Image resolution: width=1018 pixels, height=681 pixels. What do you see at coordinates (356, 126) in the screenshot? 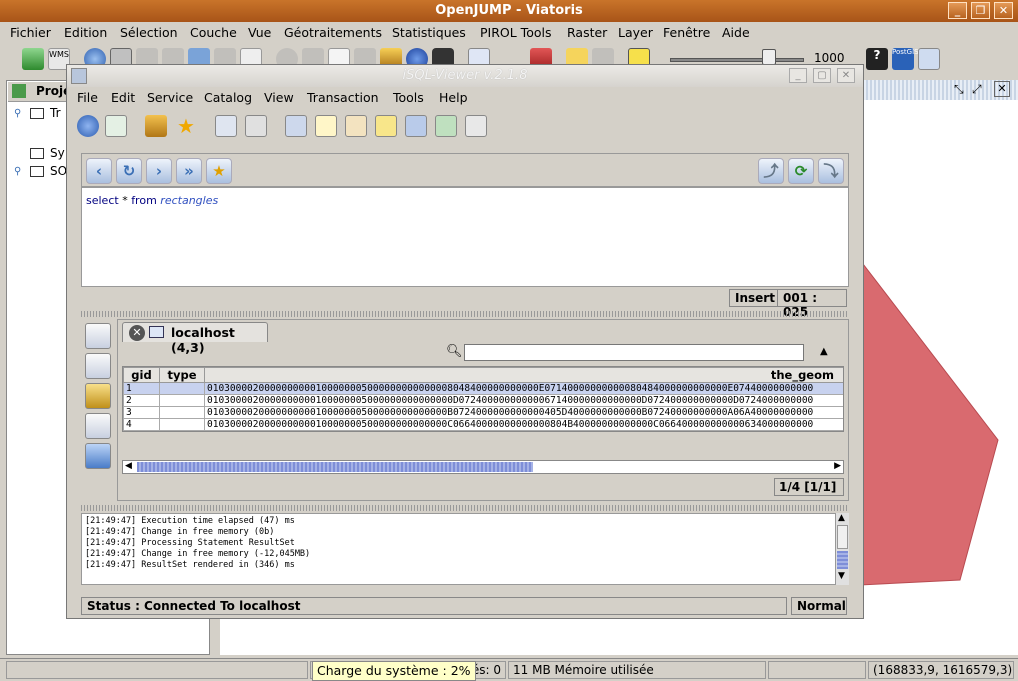
I see `scroll-icon` at bounding box center [356, 126].